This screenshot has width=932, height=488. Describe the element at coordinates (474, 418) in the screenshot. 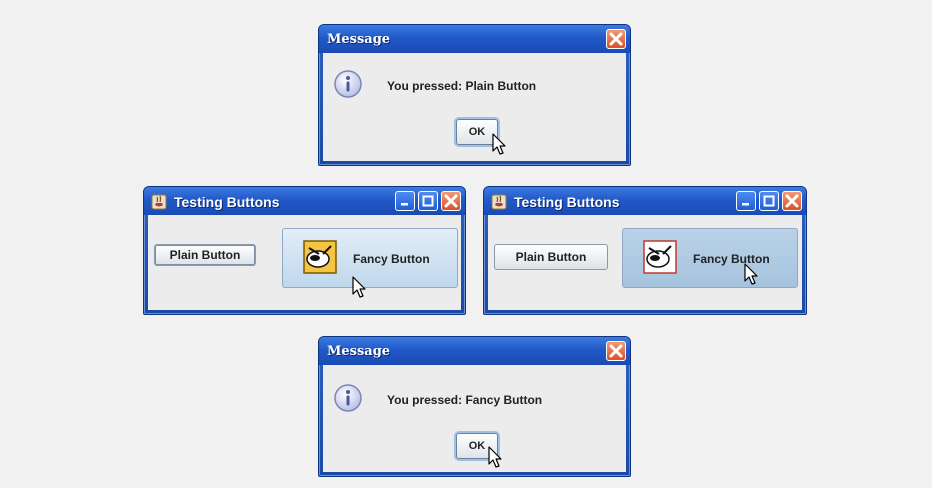

I see `dialog-content: You pressed: Fancy Button OK` at that location.